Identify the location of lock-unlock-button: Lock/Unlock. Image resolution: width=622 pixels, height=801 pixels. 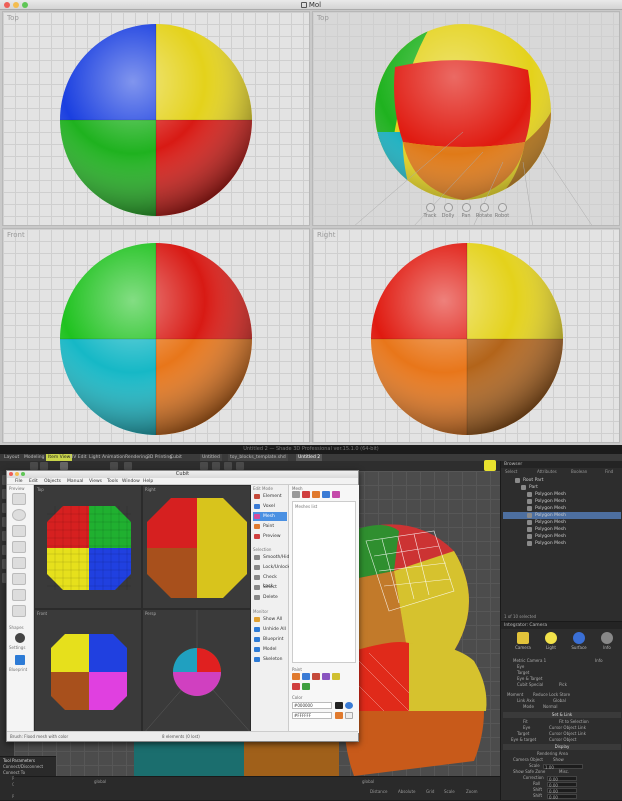
(271, 567).